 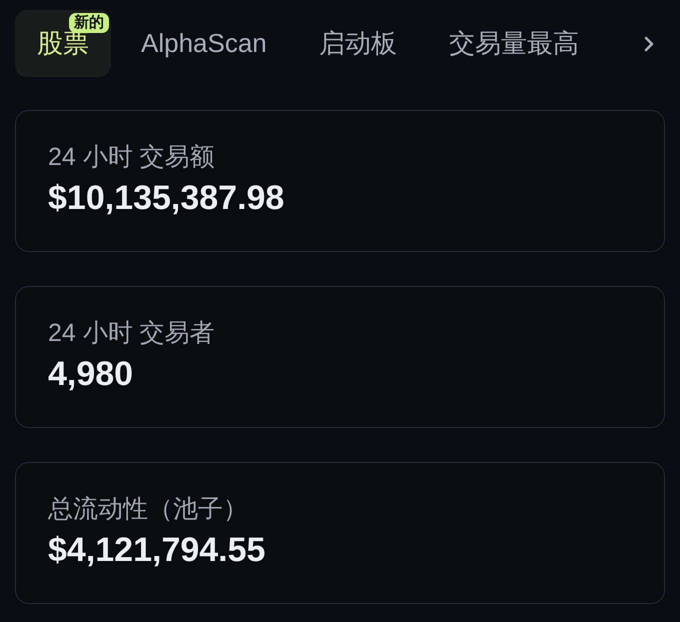 What do you see at coordinates (357, 43) in the screenshot?
I see `tab: 启动板` at bounding box center [357, 43].